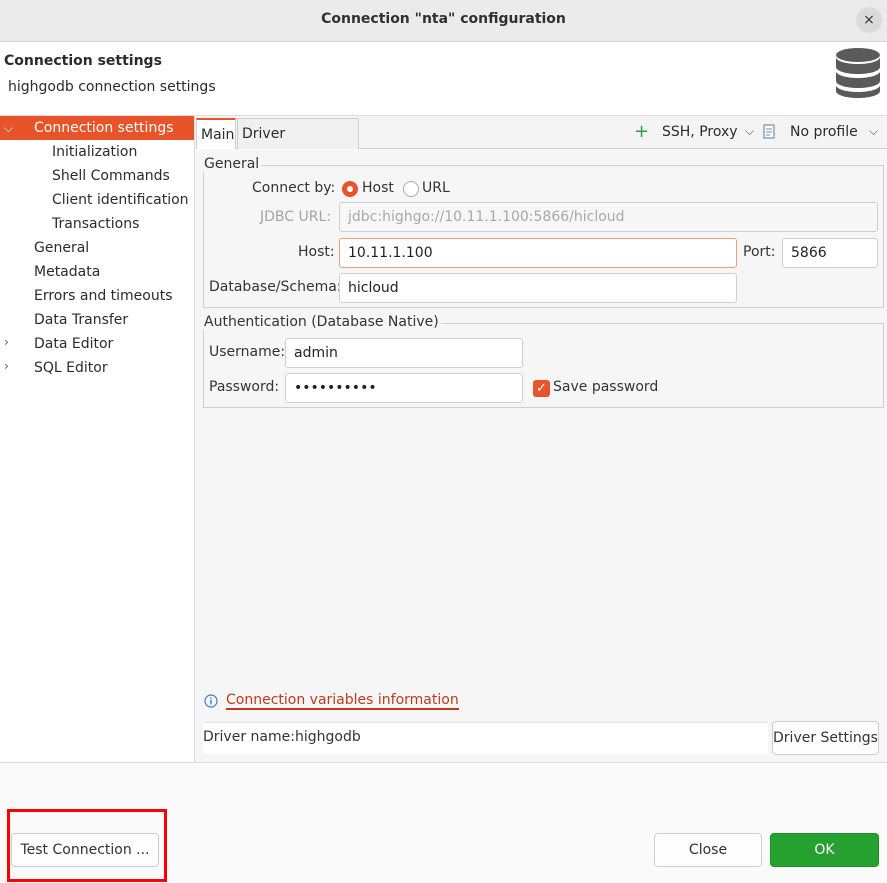  I want to click on nav-item-transactions: Transactions, so click(95, 224).